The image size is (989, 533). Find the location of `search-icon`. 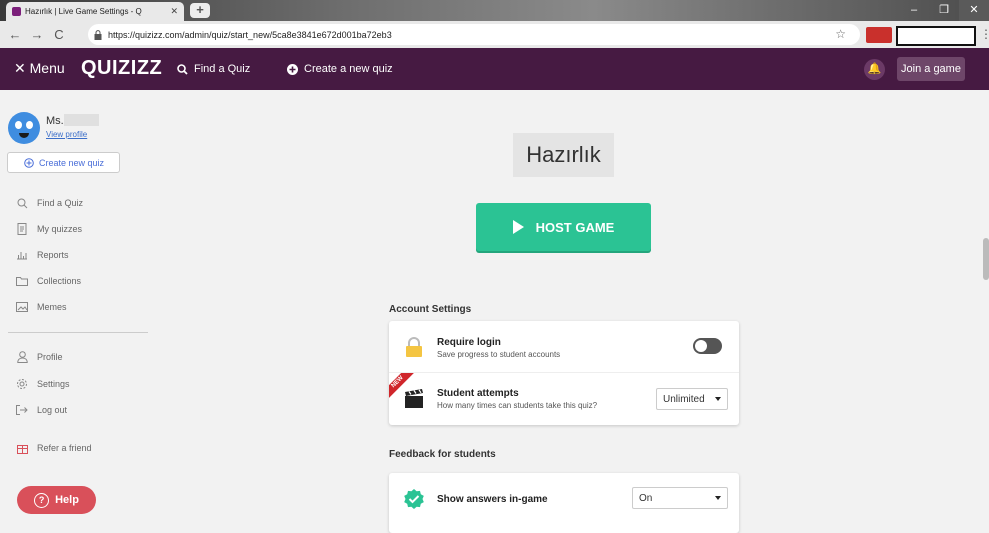

search-icon is located at coordinates (182, 69).